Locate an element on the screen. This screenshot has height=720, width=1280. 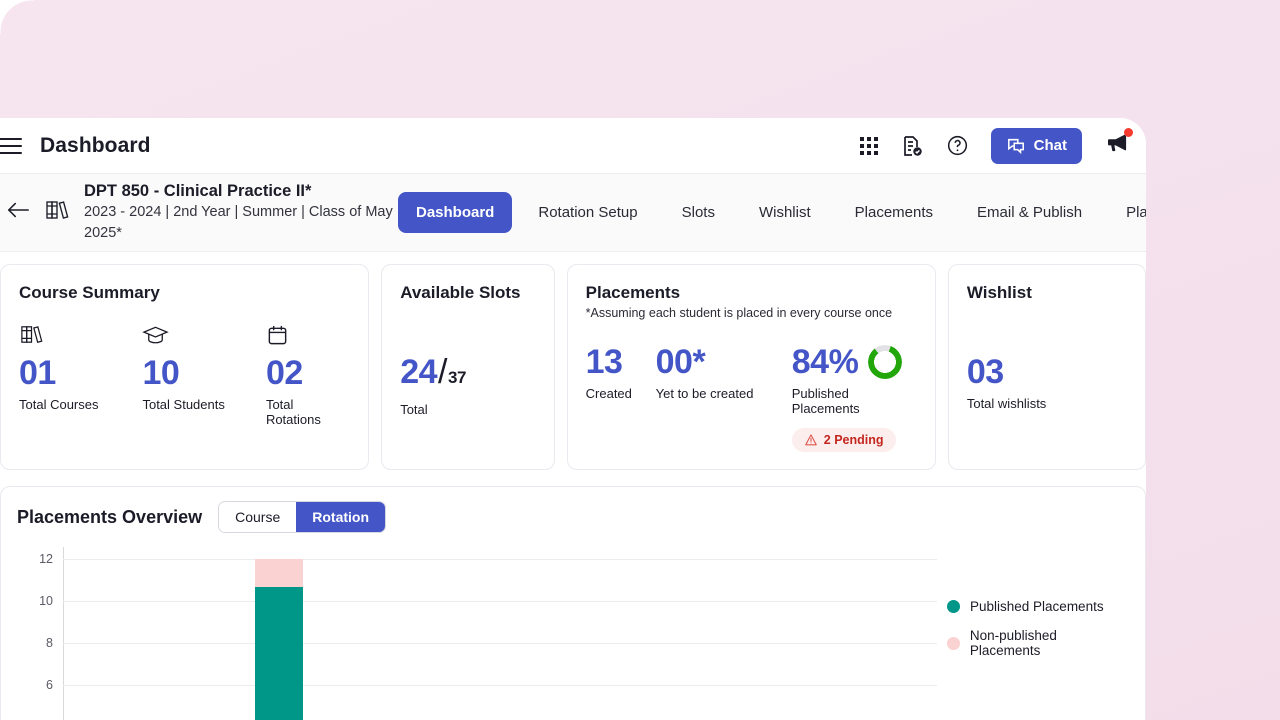
y-tick: 10 is located at coordinates (46, 601).